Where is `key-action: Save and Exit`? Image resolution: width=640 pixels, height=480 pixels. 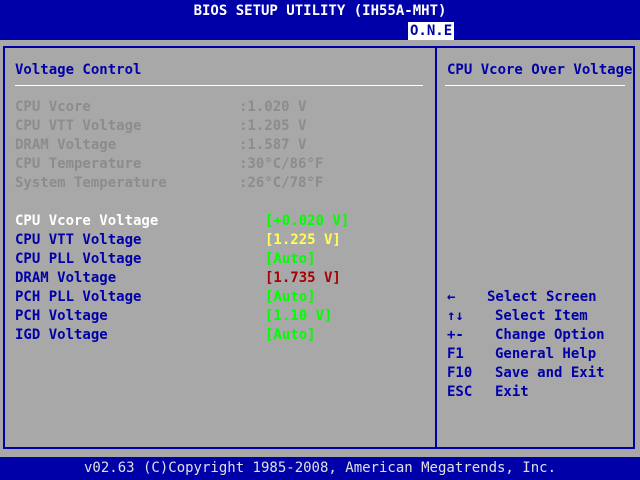 key-action: Save and Exit is located at coordinates (550, 373).